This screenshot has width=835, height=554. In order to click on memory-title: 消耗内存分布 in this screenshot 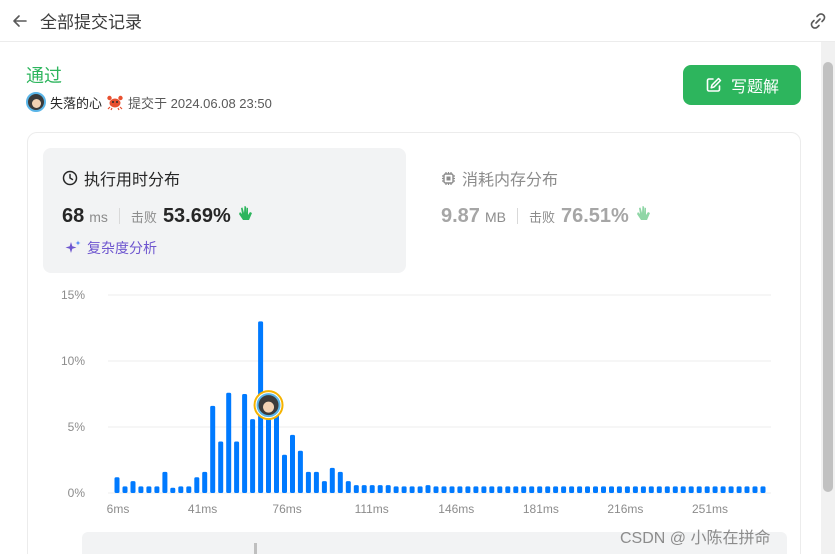, I will do `click(499, 178)`.